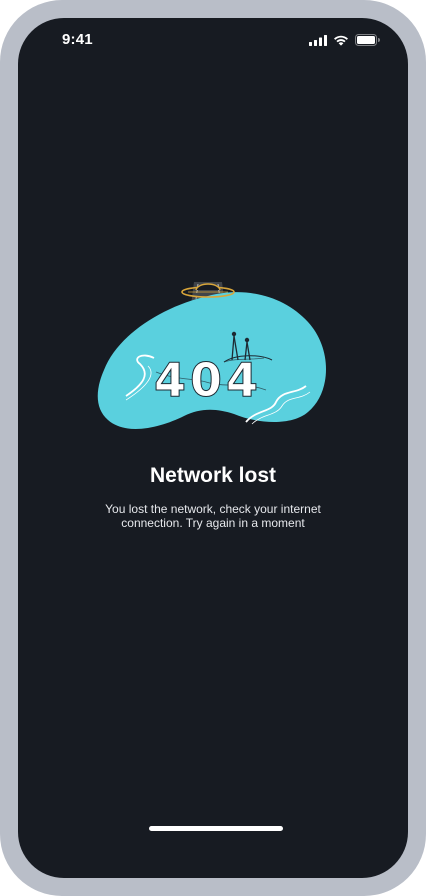 This screenshot has height=896, width=426. I want to click on illustration-404-text: 404, so click(208, 380).